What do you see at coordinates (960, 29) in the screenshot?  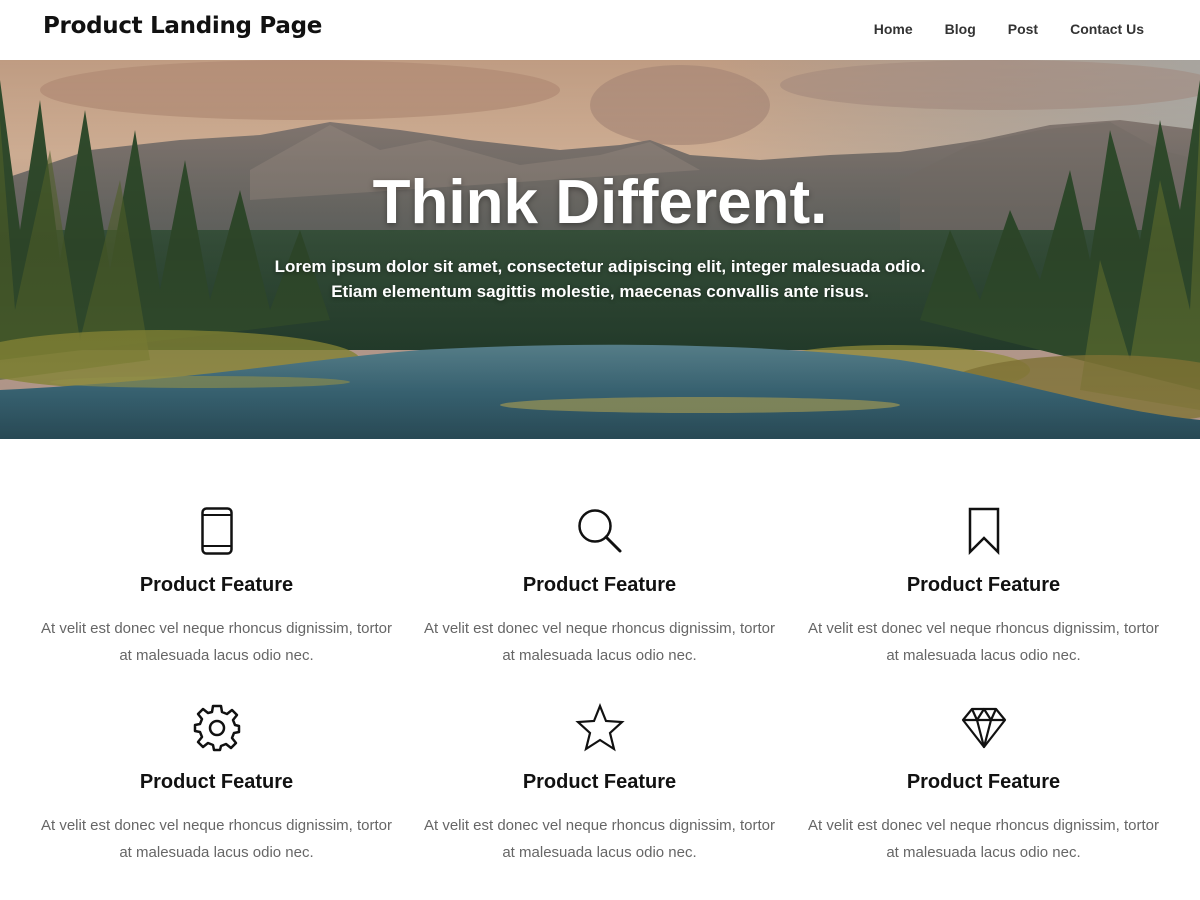 I see `nav-blog-link: Blog` at bounding box center [960, 29].